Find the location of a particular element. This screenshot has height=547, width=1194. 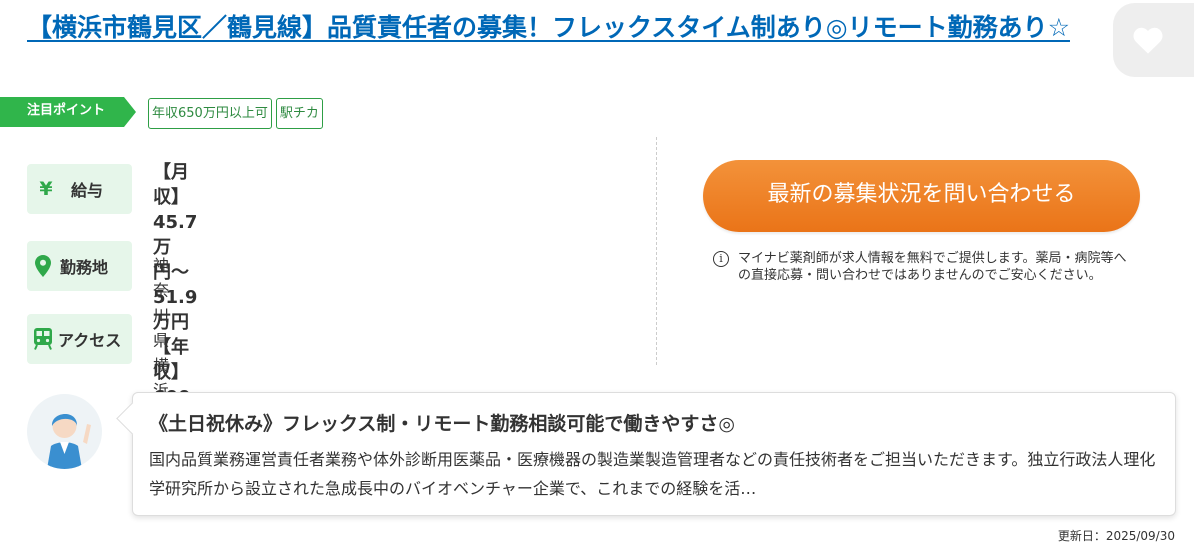

highlight-points-label: 注目ポイント is located at coordinates (68, 112).